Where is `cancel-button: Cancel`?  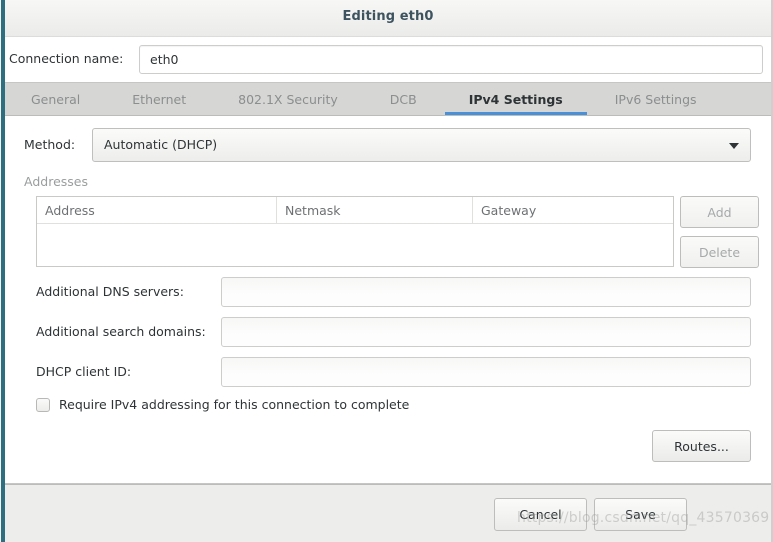
cancel-button: Cancel is located at coordinates (540, 514).